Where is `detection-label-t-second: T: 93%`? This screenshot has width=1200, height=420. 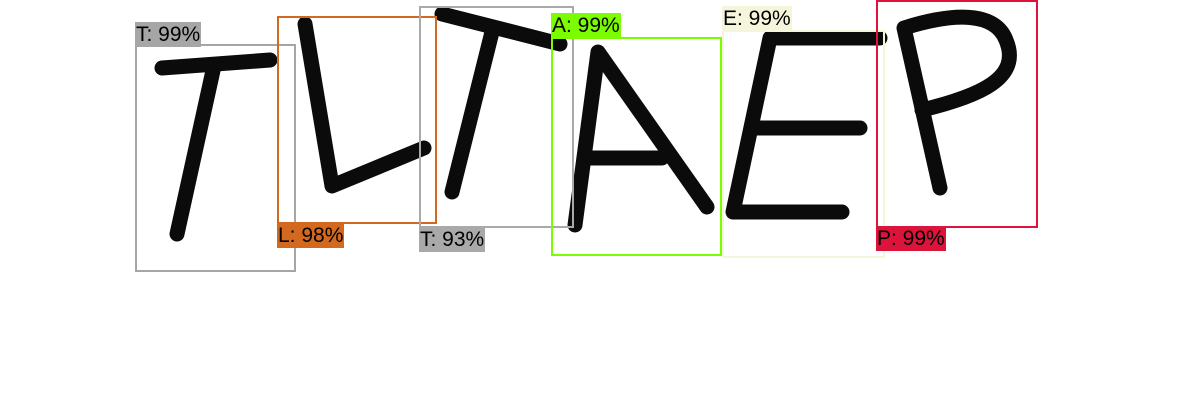
detection-label-t-second: T: 93% is located at coordinates (452, 239).